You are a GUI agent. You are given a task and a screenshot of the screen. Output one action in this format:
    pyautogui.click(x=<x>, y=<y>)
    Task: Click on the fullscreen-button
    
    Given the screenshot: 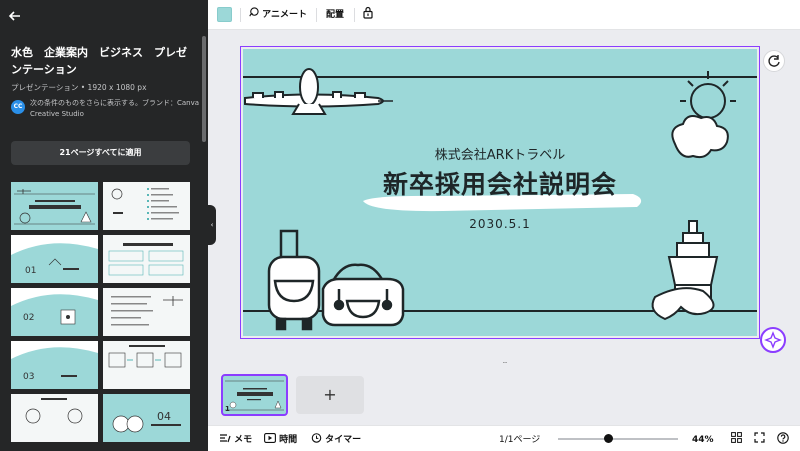 What is the action you would take?
    pyautogui.click(x=759, y=440)
    